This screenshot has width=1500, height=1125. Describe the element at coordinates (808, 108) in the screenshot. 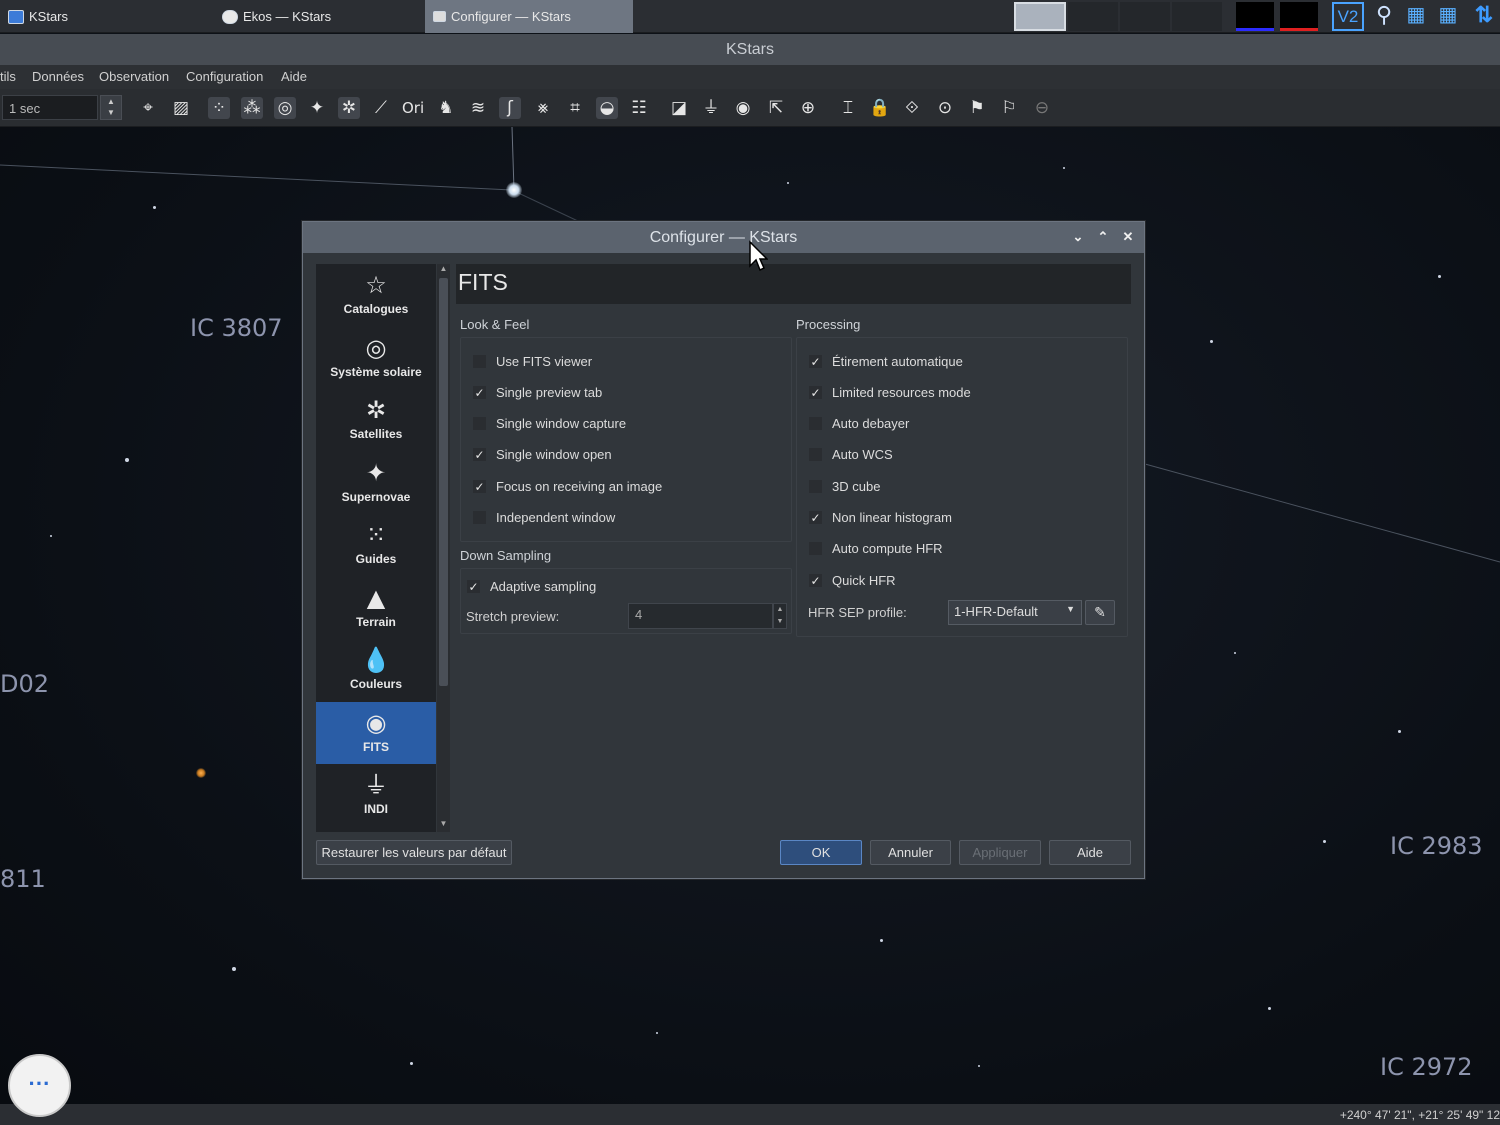

I see `telescope-target-icon: ⊕` at that location.